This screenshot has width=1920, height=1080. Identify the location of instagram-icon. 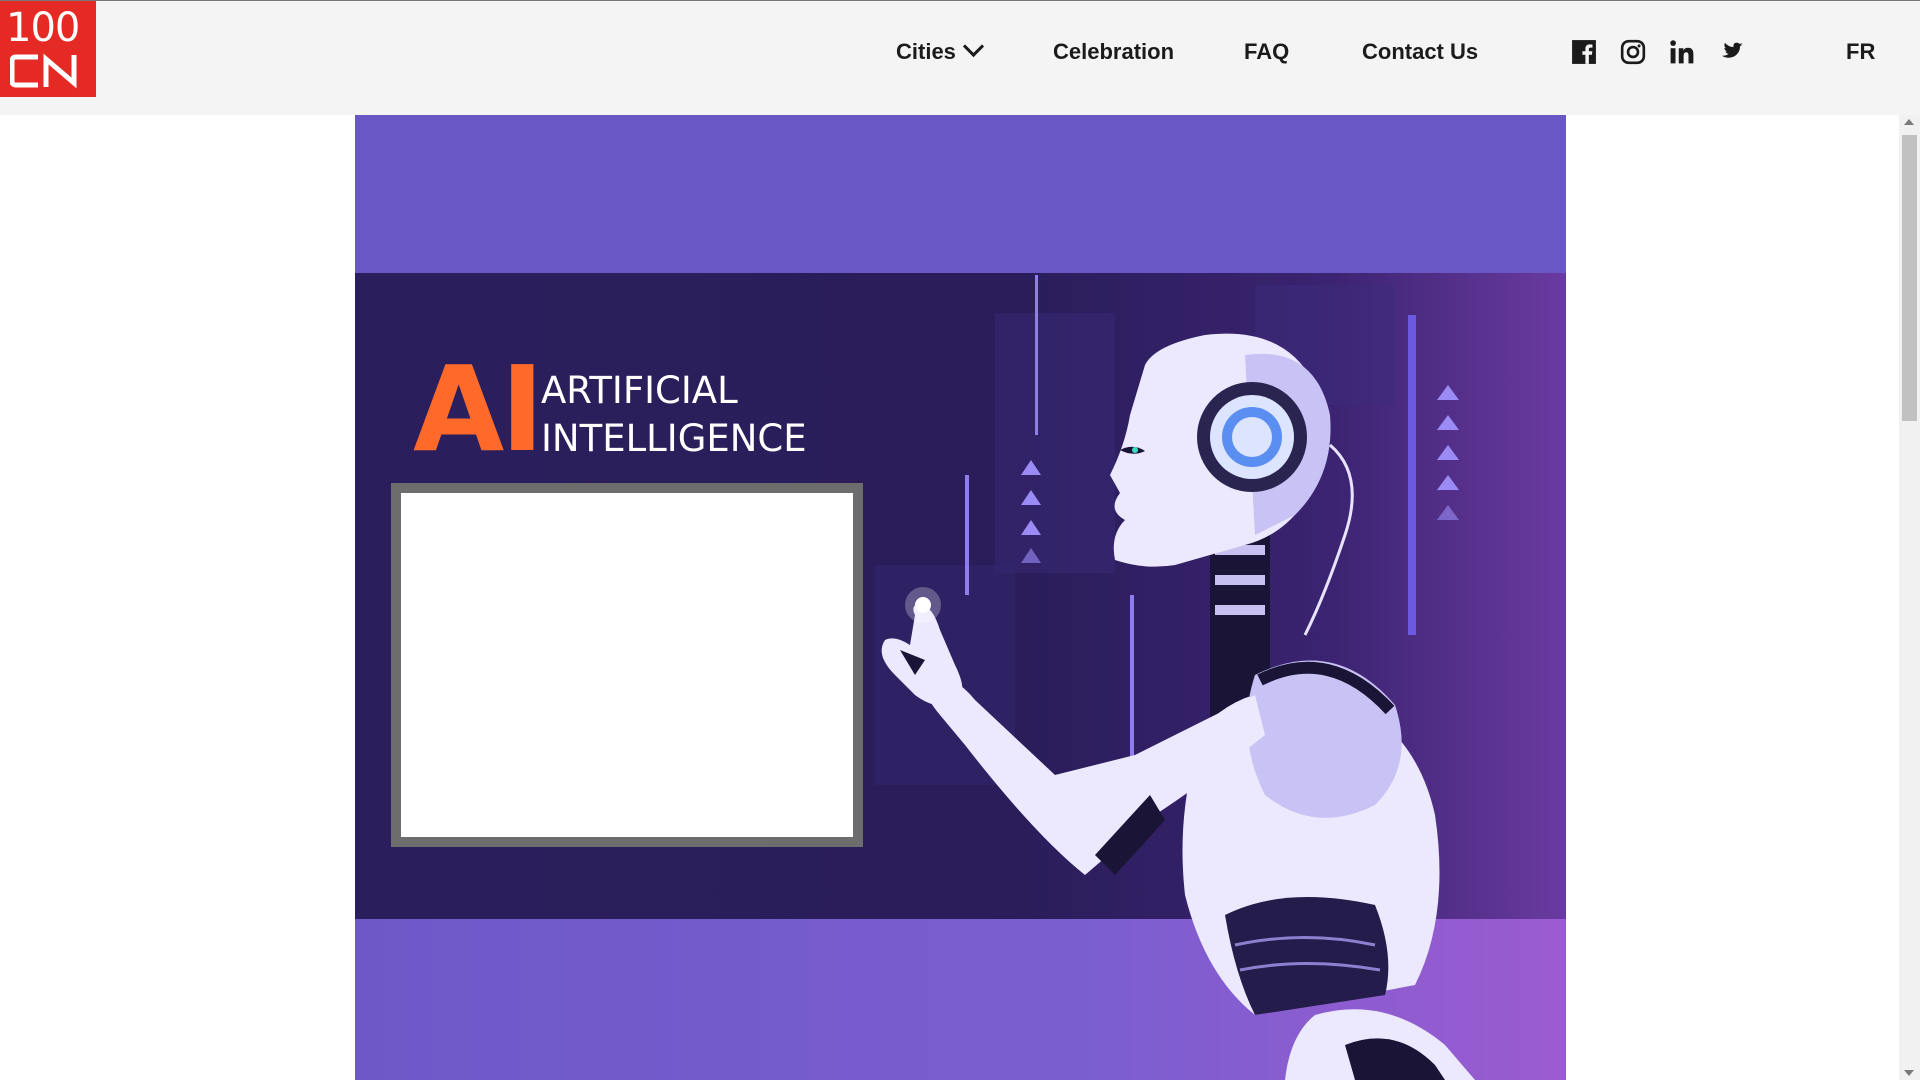
(1633, 52).